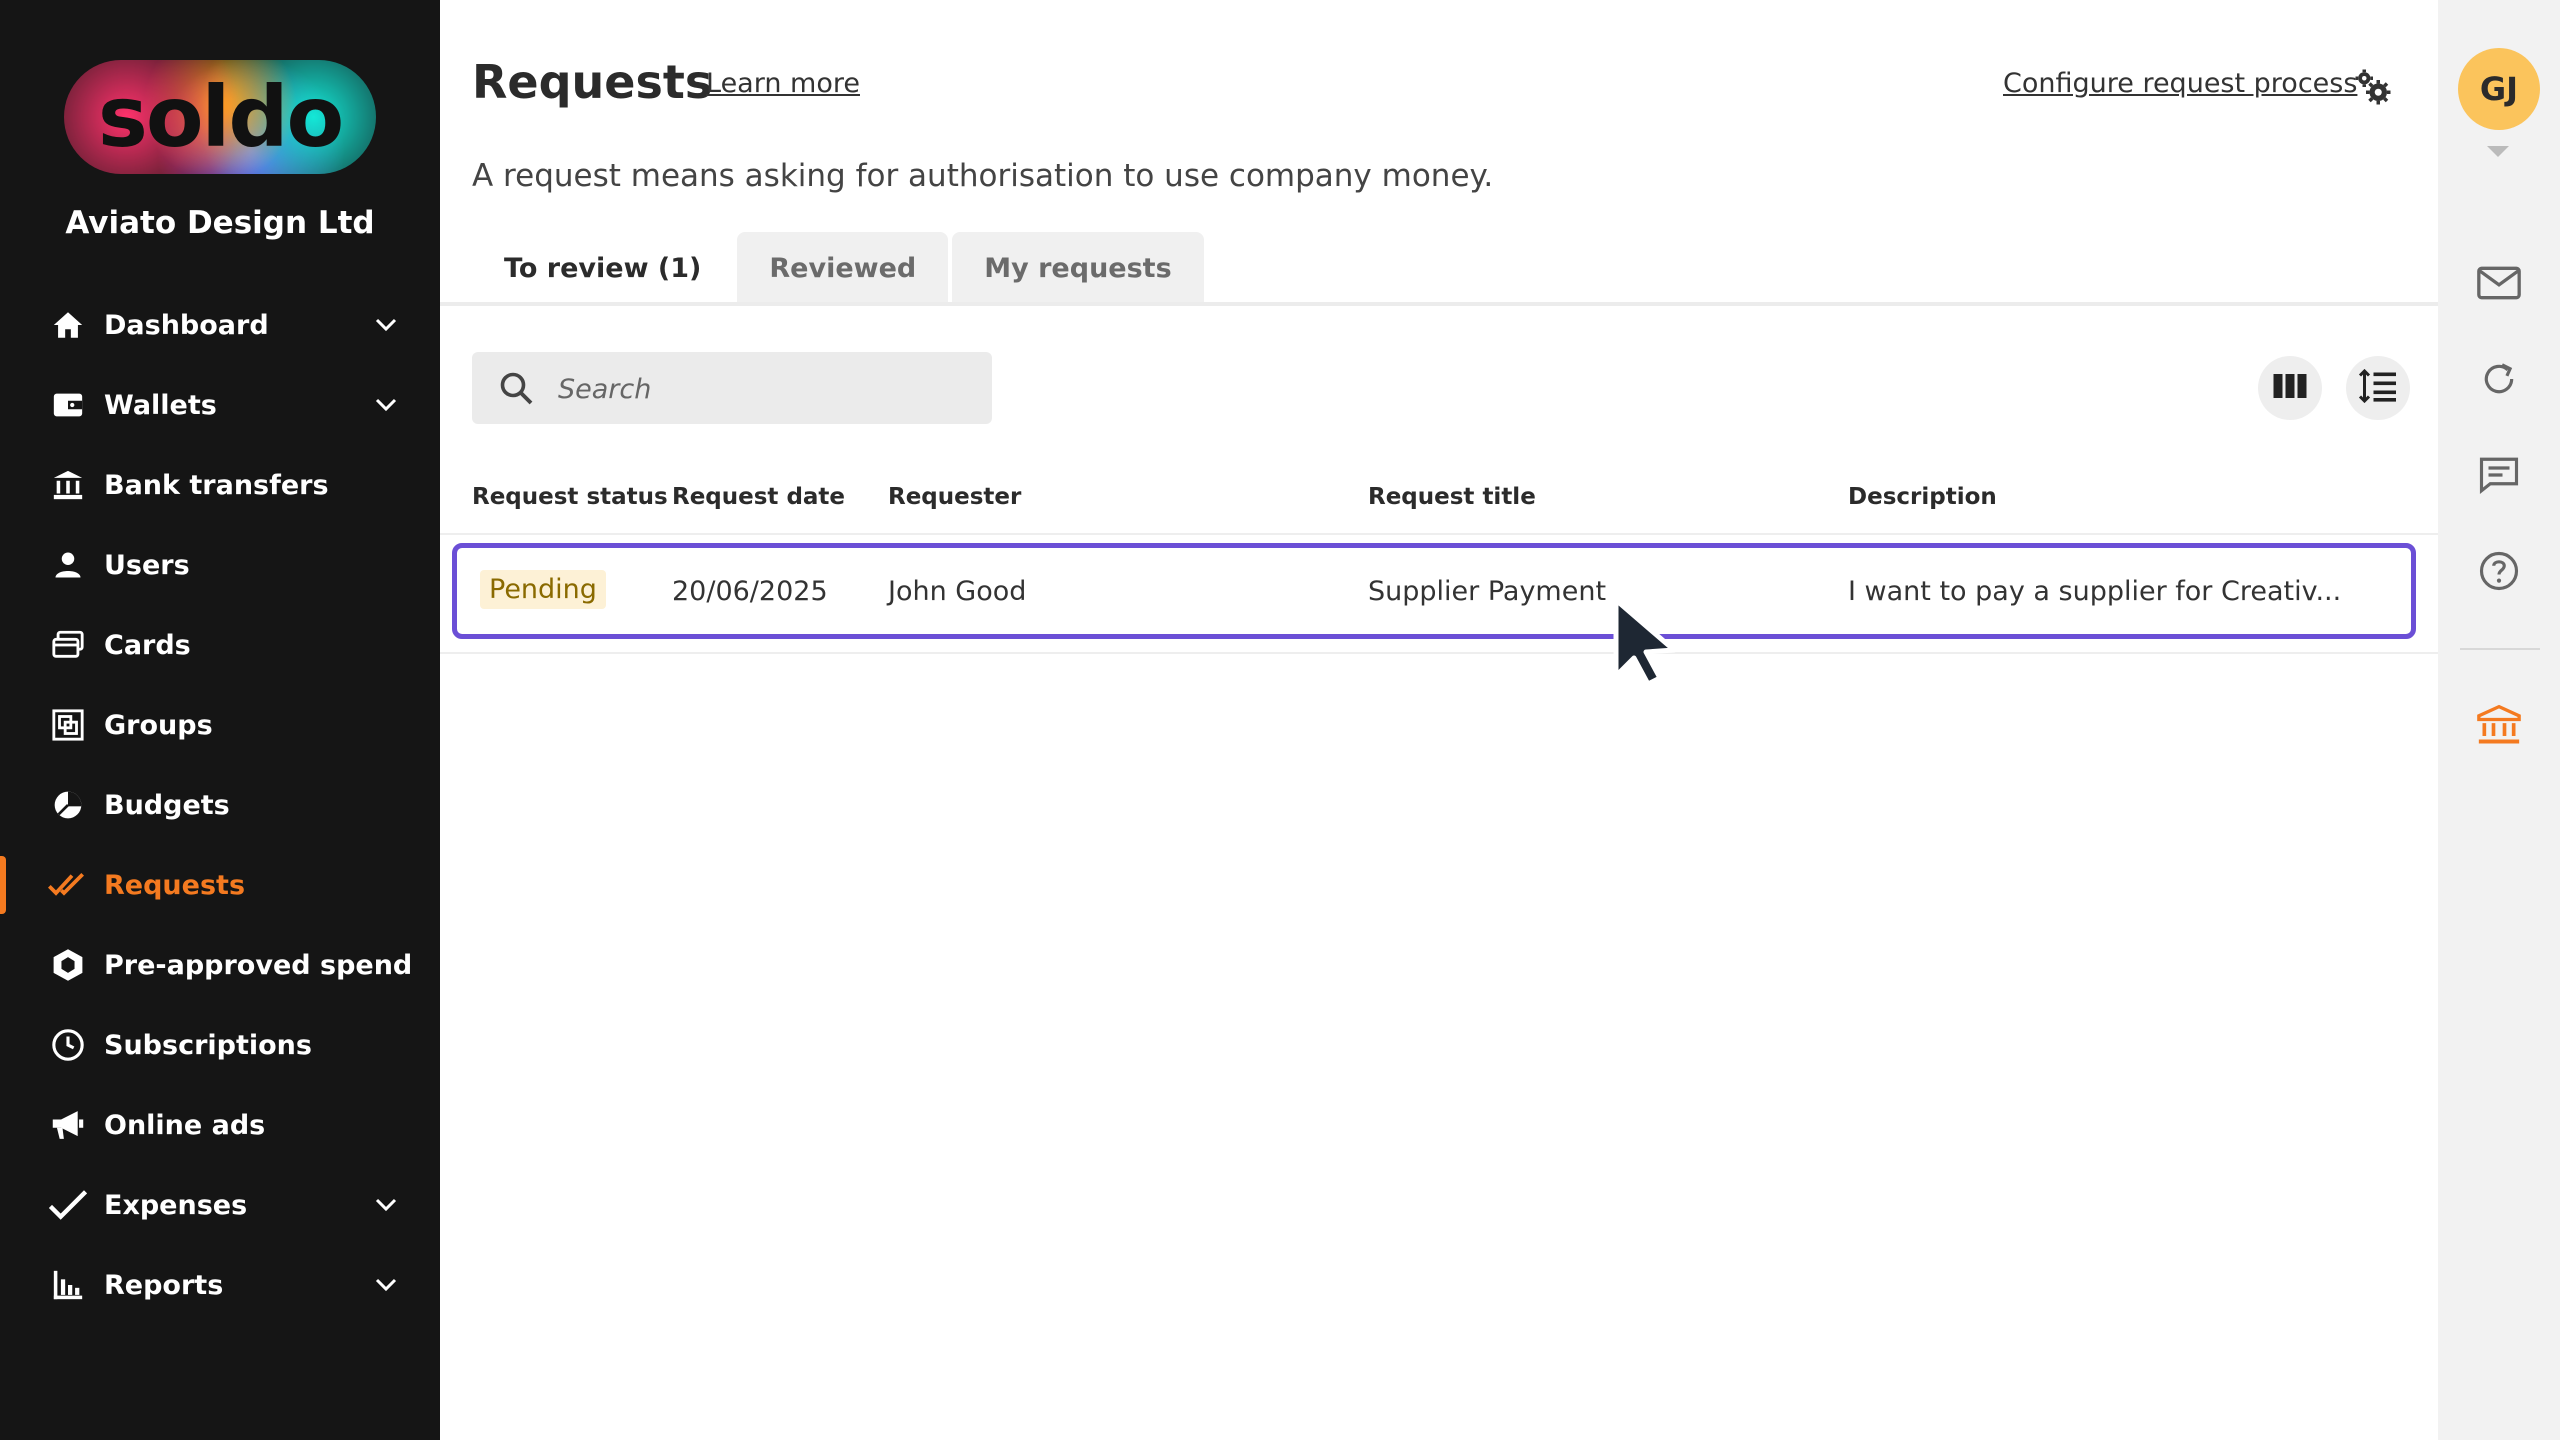 The width and height of the screenshot is (2560, 1440). Describe the element at coordinates (954, 497) in the screenshot. I see `column-header-requester: Requester` at that location.